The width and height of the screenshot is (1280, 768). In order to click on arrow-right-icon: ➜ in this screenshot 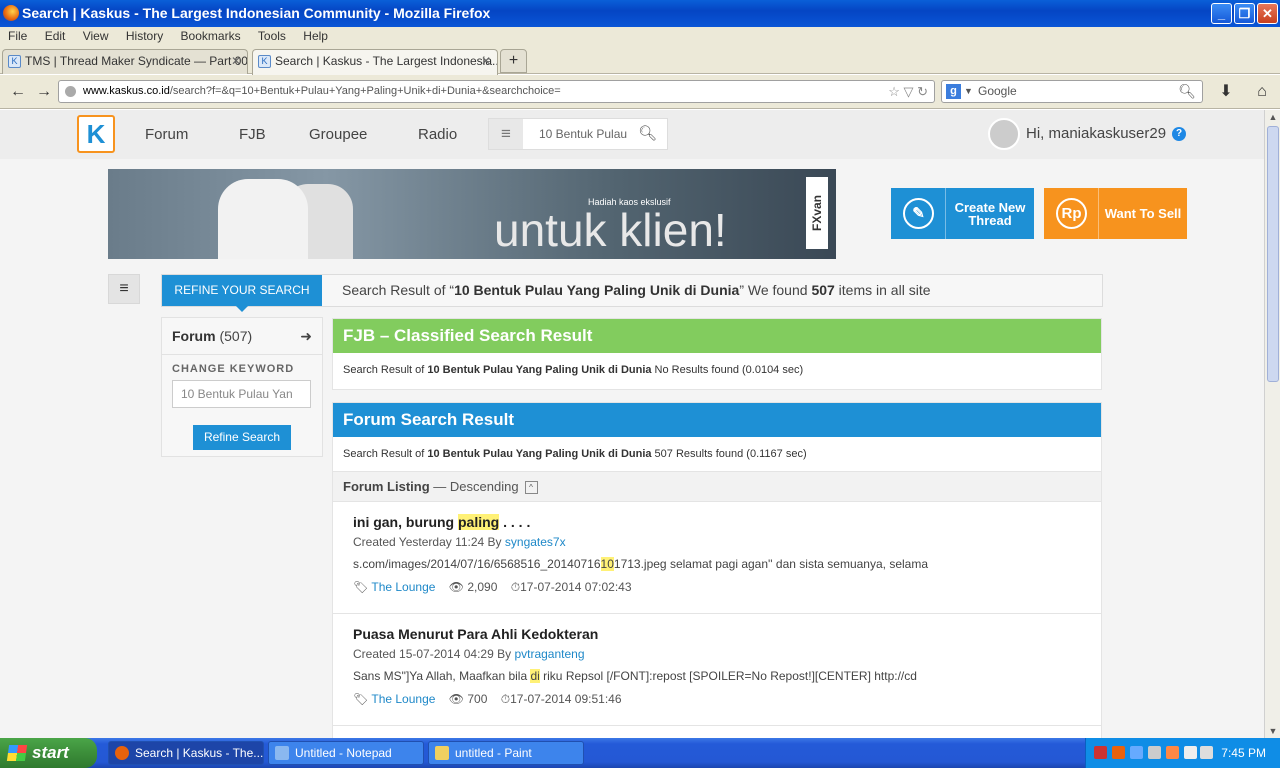, I will do `click(306, 336)`.